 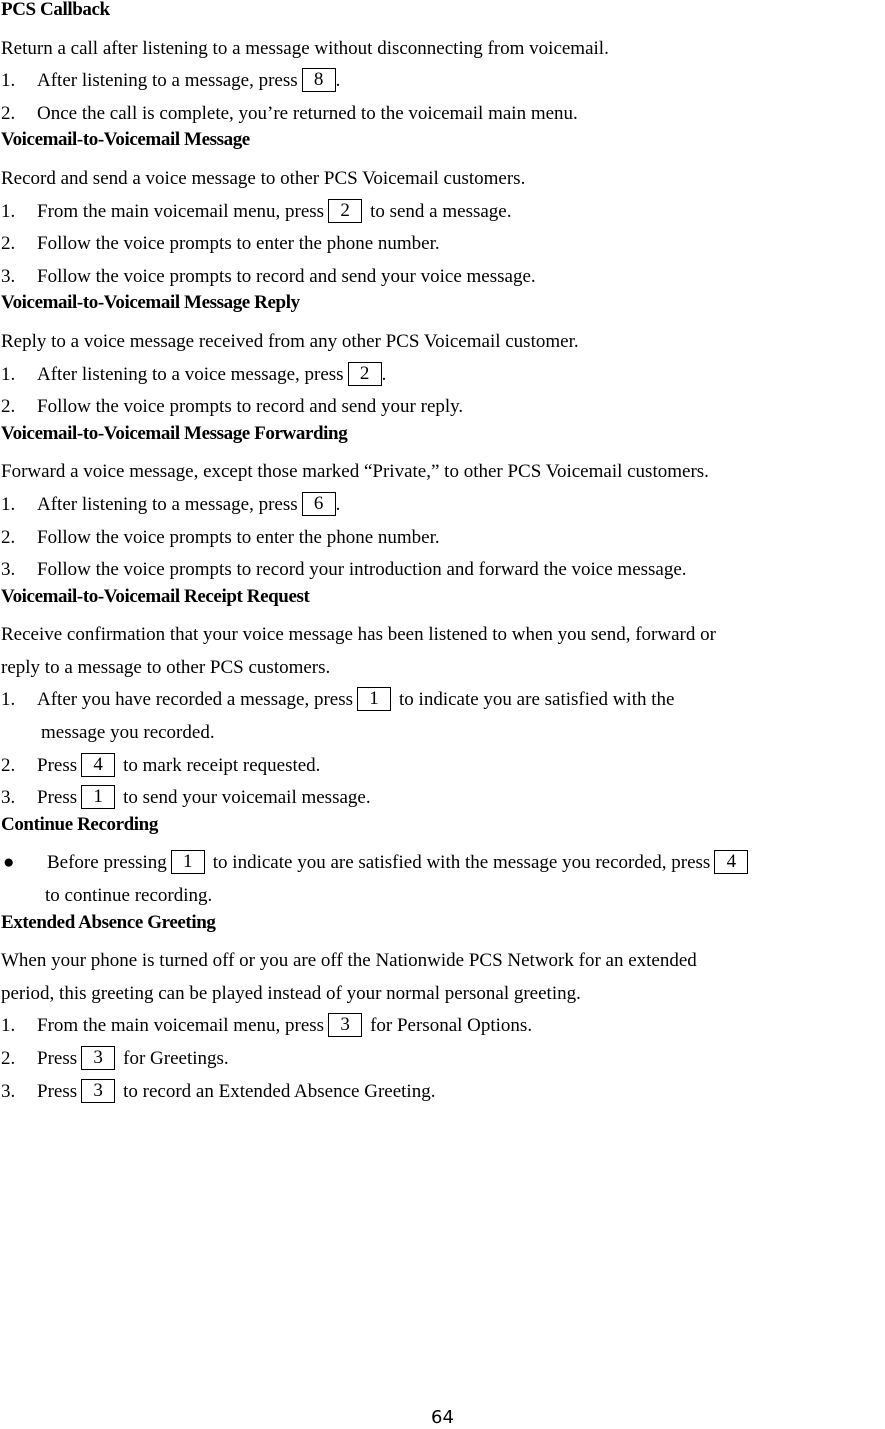 What do you see at coordinates (451, 1026) in the screenshot?
I see `step-text-after: for Personal Options.` at bounding box center [451, 1026].